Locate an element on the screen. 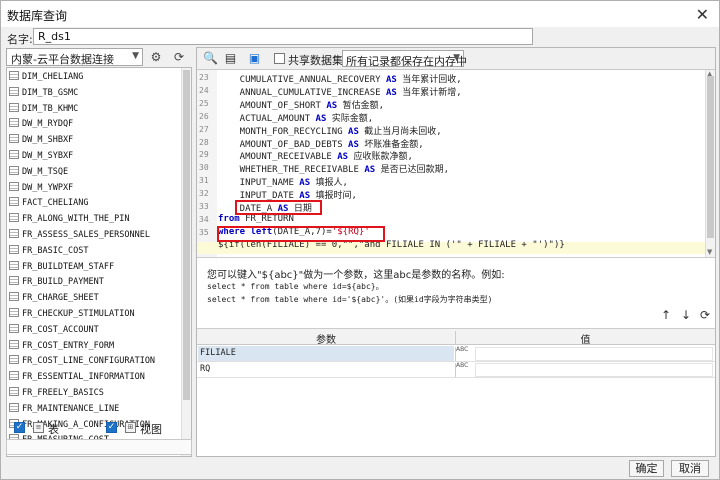 This screenshot has width=720, height=480. arrow-down-icon: ↓ is located at coordinates (686, 315).